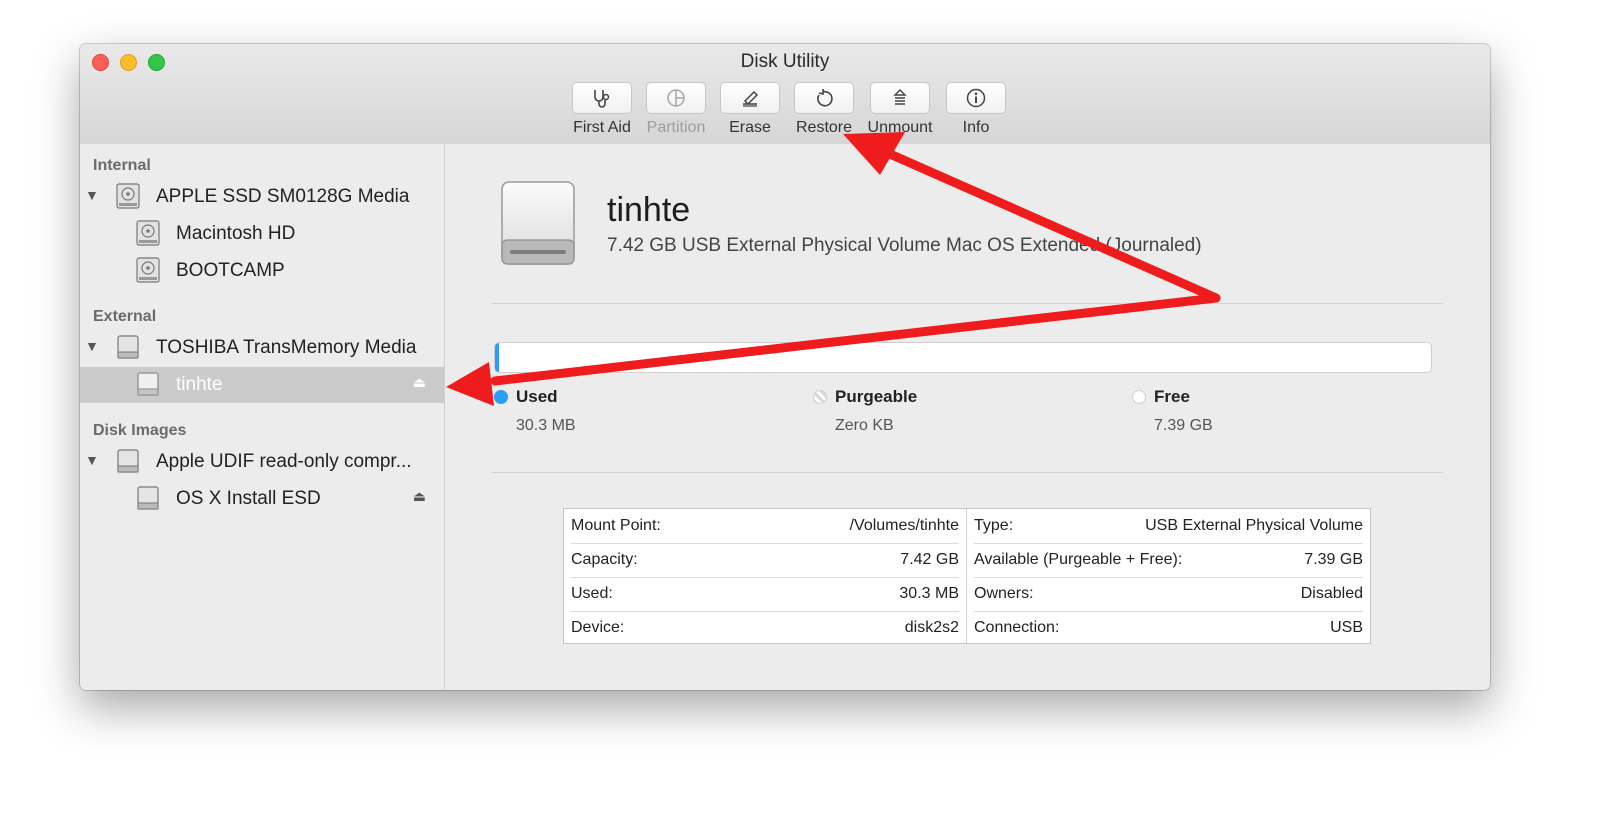 The image size is (1600, 820). I want to click on unmount-icon, so click(900, 98).